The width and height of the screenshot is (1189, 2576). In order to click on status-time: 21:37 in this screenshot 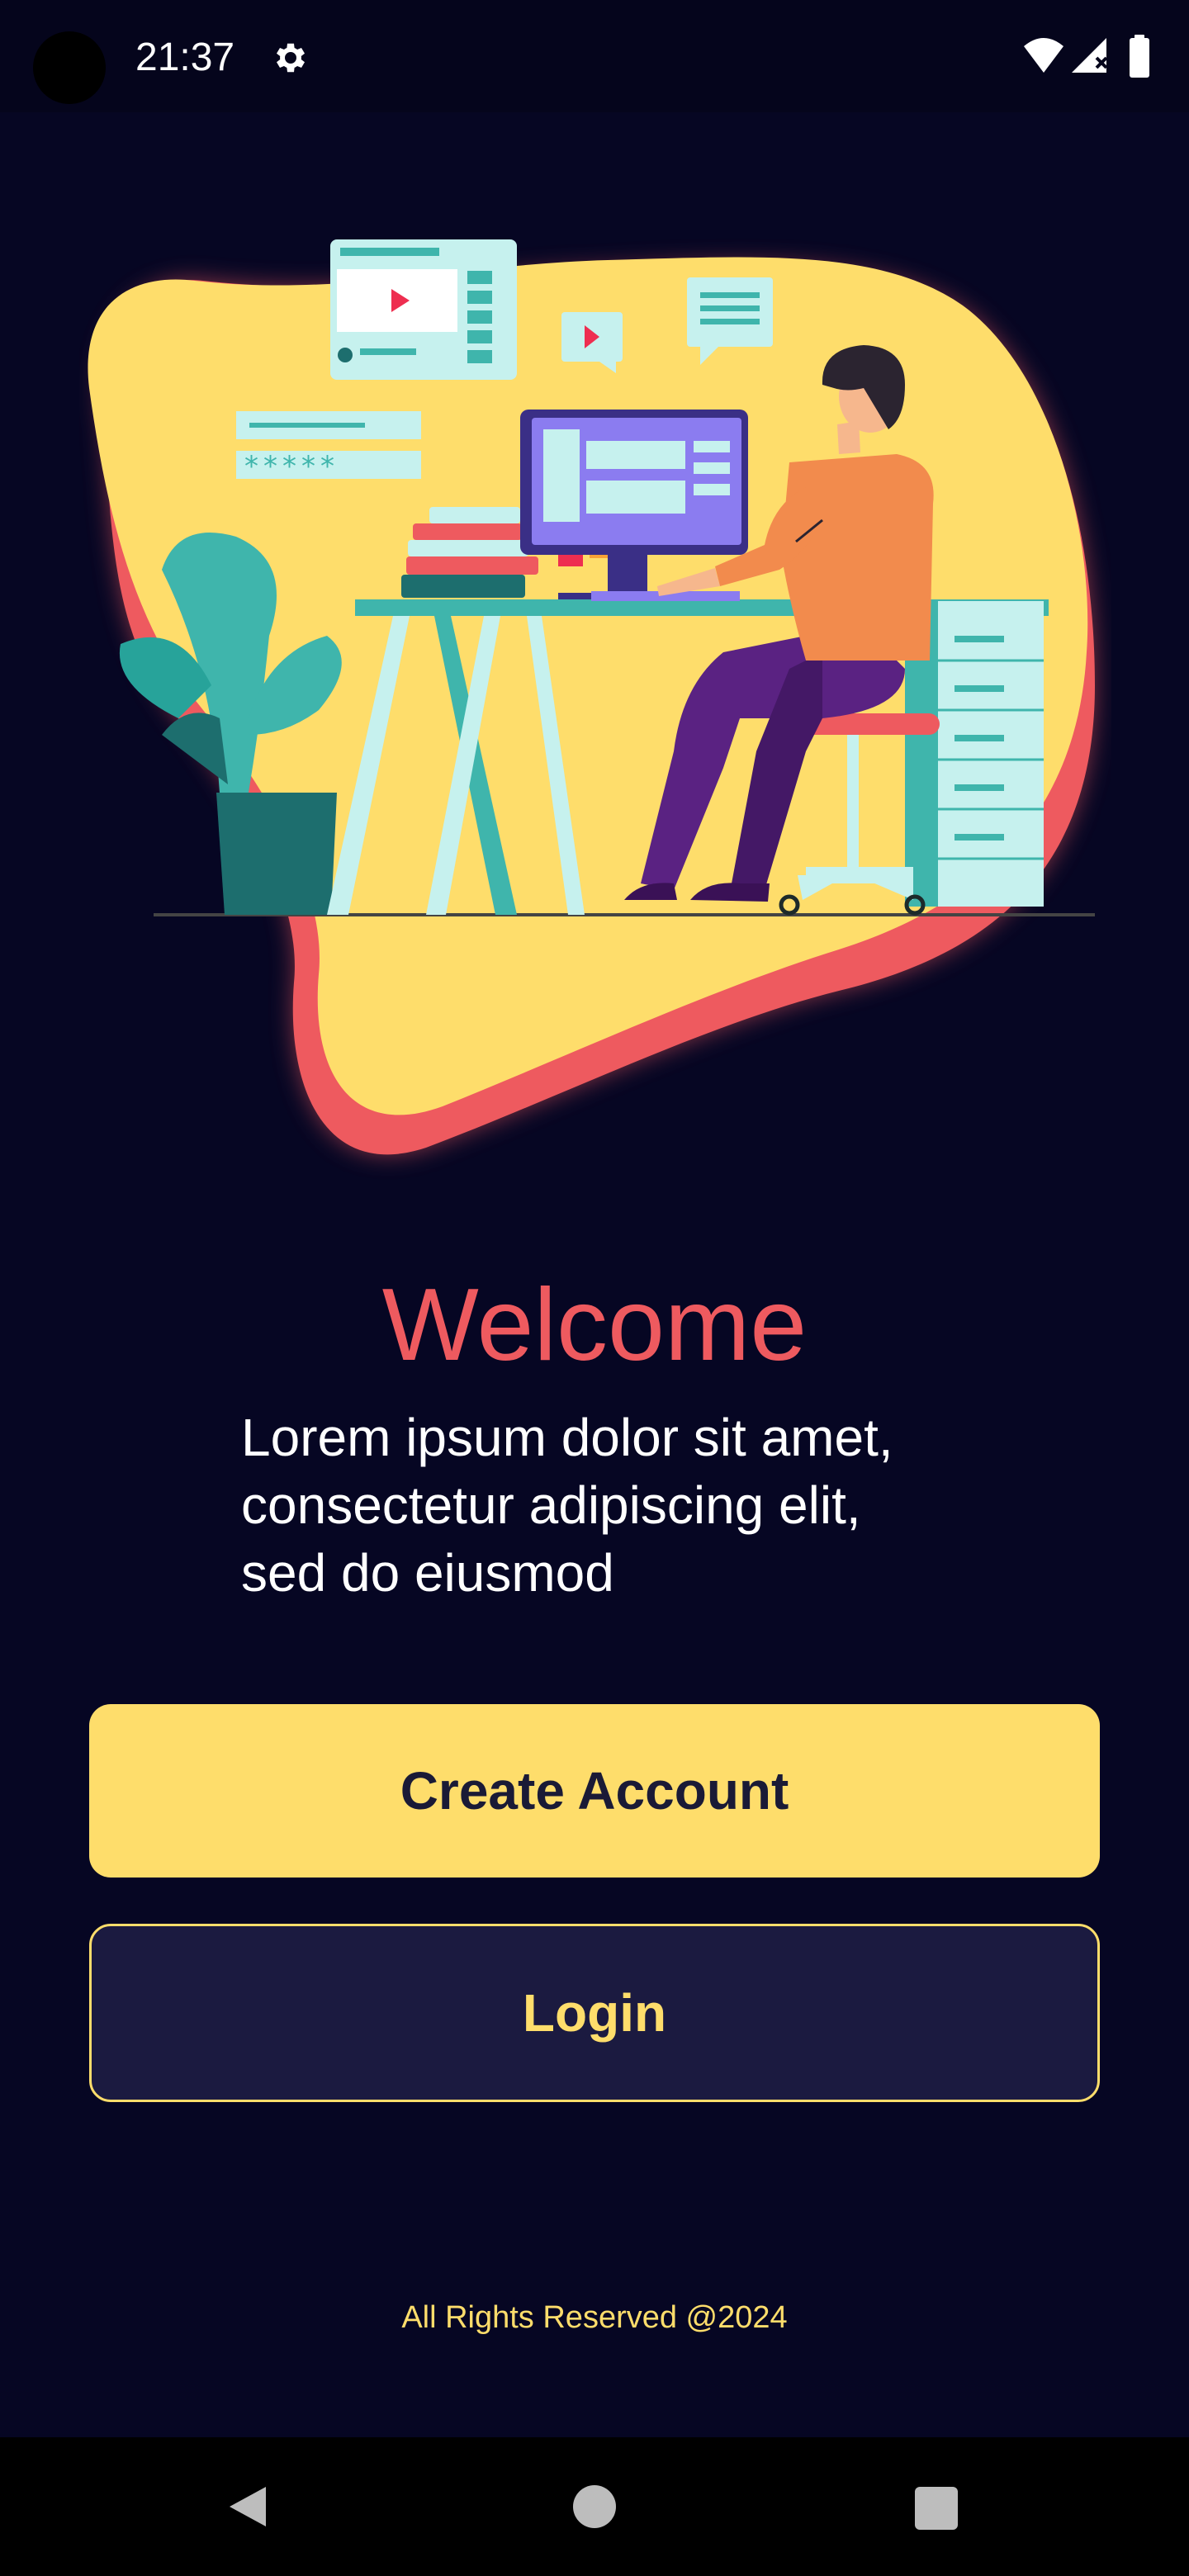, I will do `click(185, 57)`.